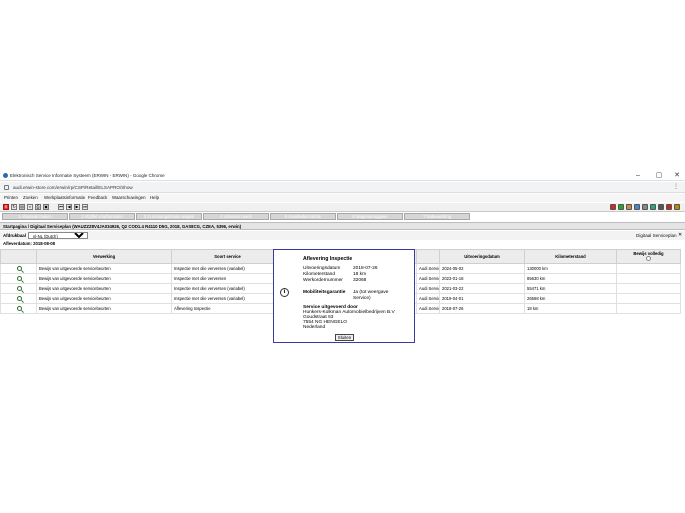 This screenshot has height=513, width=685. What do you see at coordinates (227, 308) in the screenshot?
I see `cell-soort: Aflevering Inspectie` at bounding box center [227, 308].